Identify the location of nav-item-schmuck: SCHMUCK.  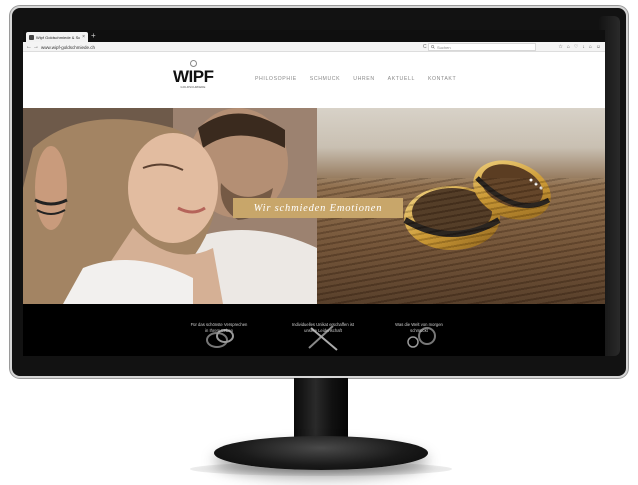
(325, 79).